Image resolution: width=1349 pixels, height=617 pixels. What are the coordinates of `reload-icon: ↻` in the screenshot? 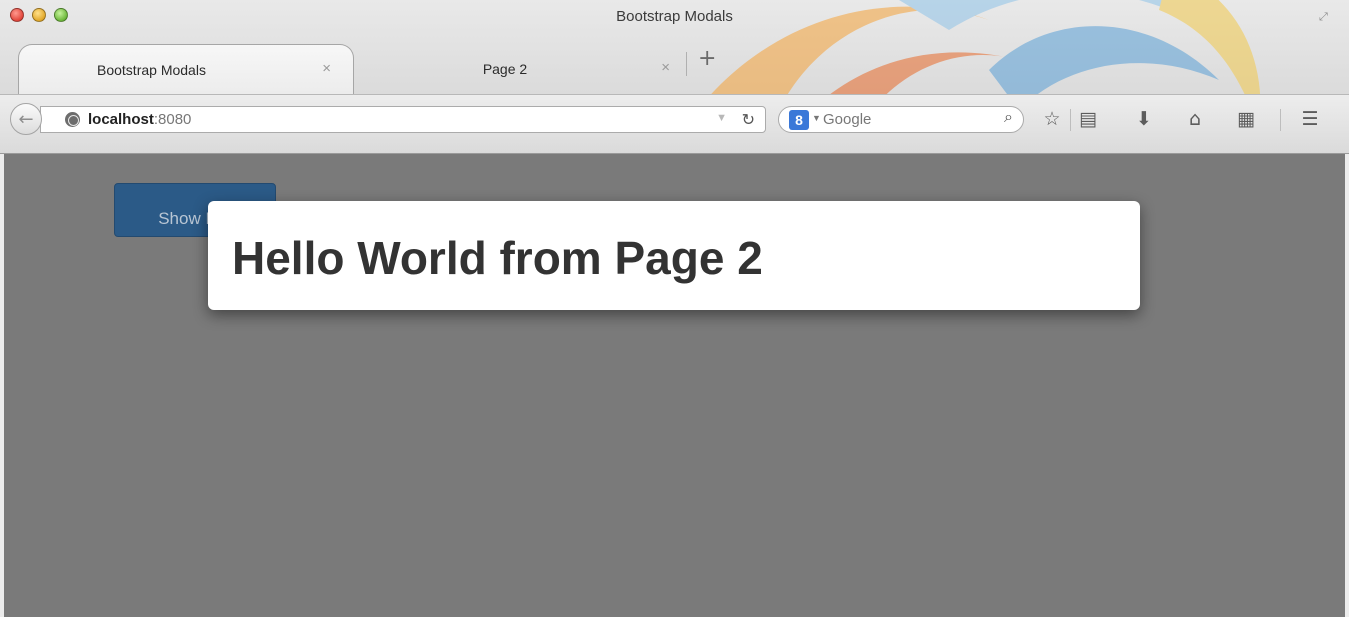 It's located at (748, 120).